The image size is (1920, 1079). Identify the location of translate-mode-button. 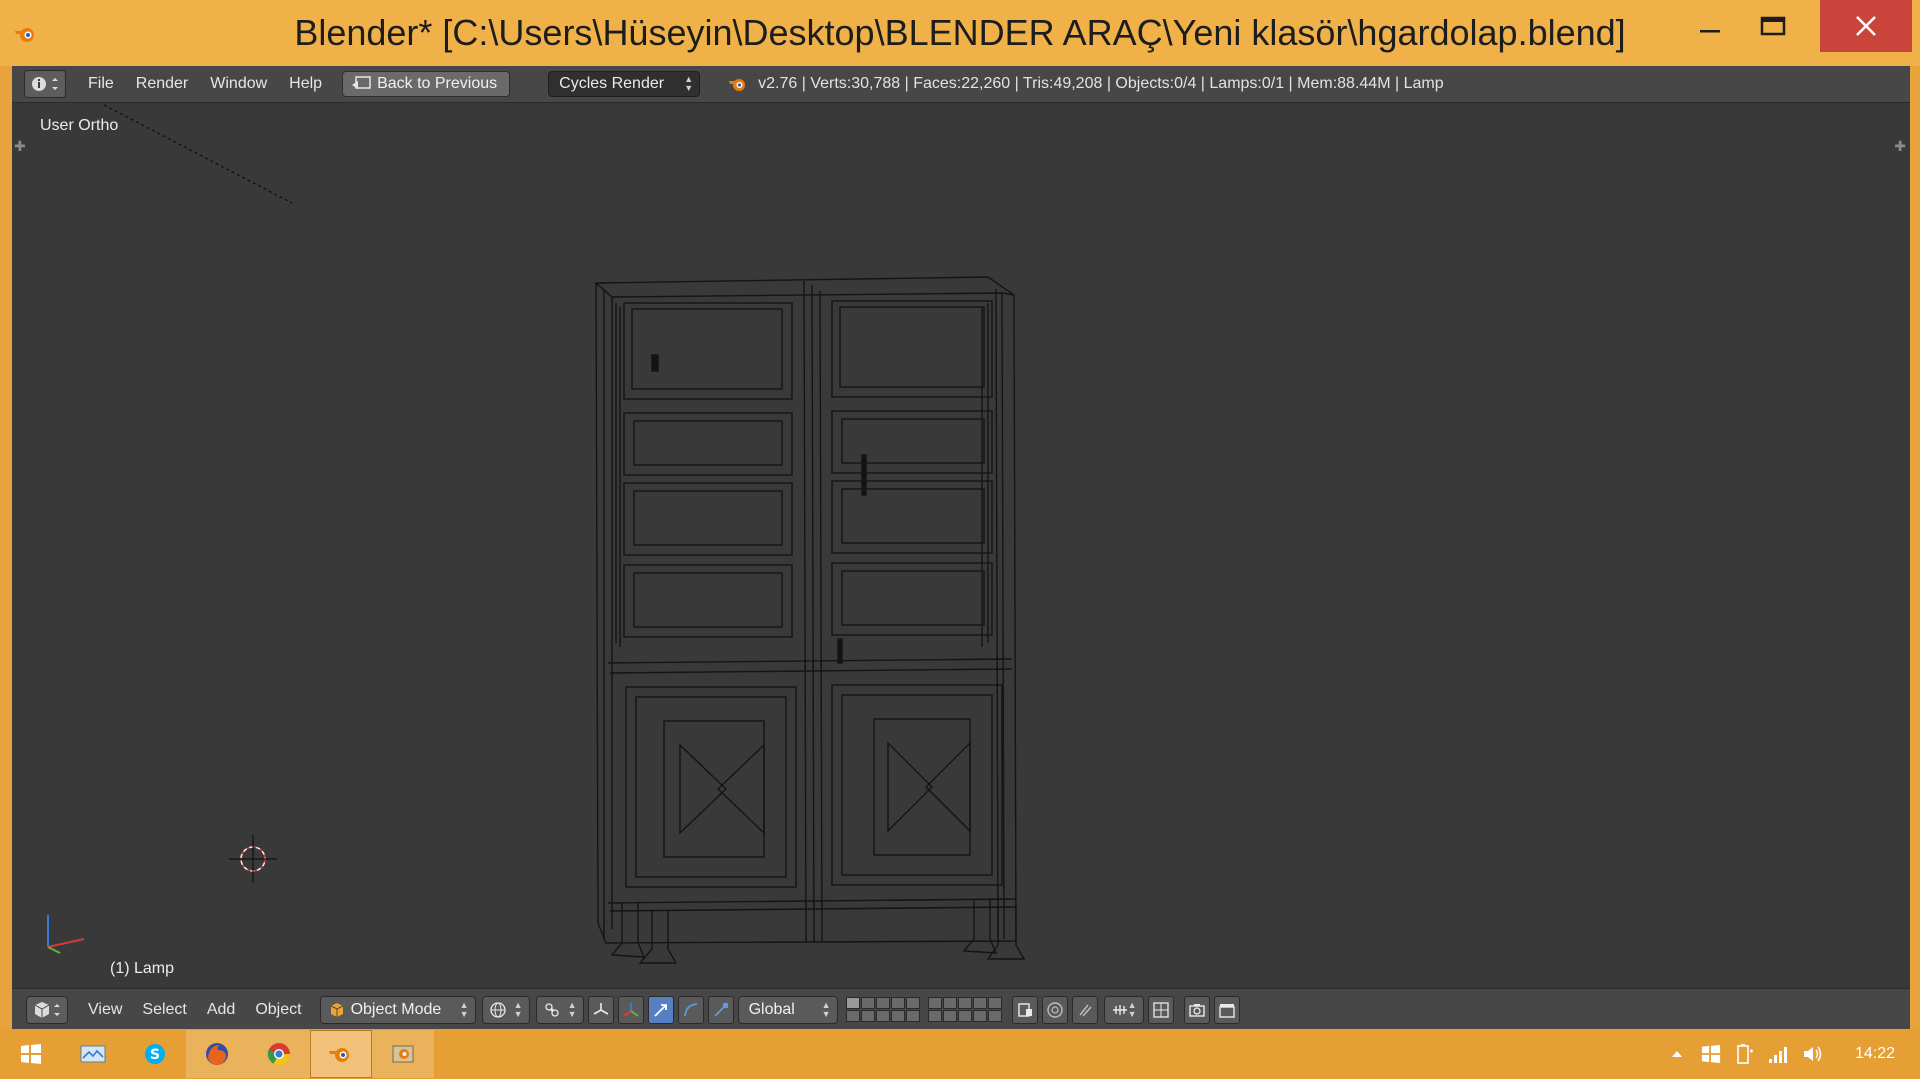
(660, 1009).